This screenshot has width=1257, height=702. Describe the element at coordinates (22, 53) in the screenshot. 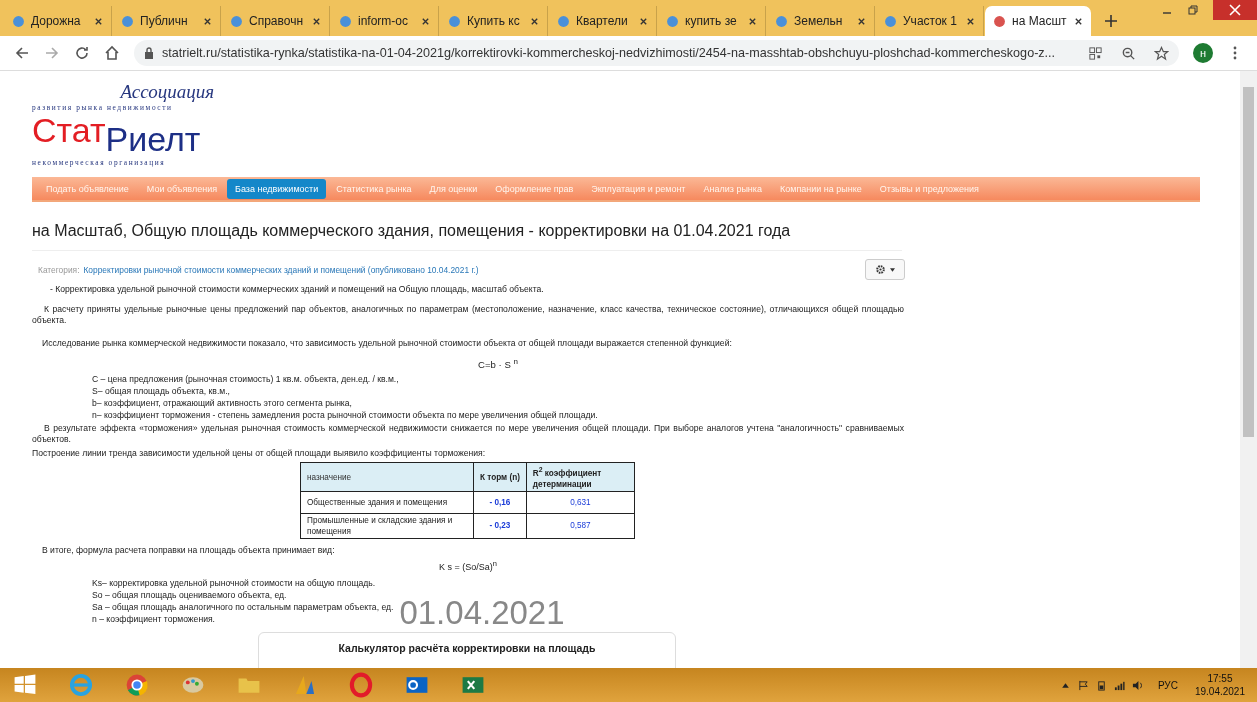

I see `back-icon` at that location.